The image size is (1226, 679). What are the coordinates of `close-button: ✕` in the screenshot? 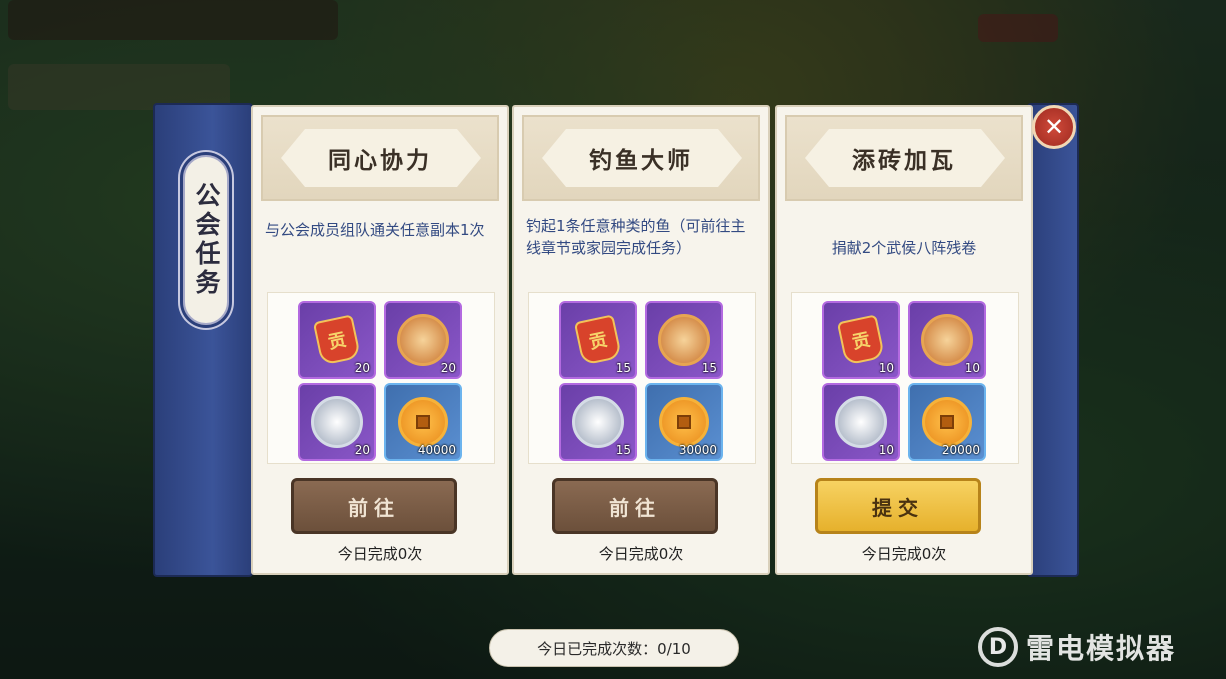 It's located at (1054, 127).